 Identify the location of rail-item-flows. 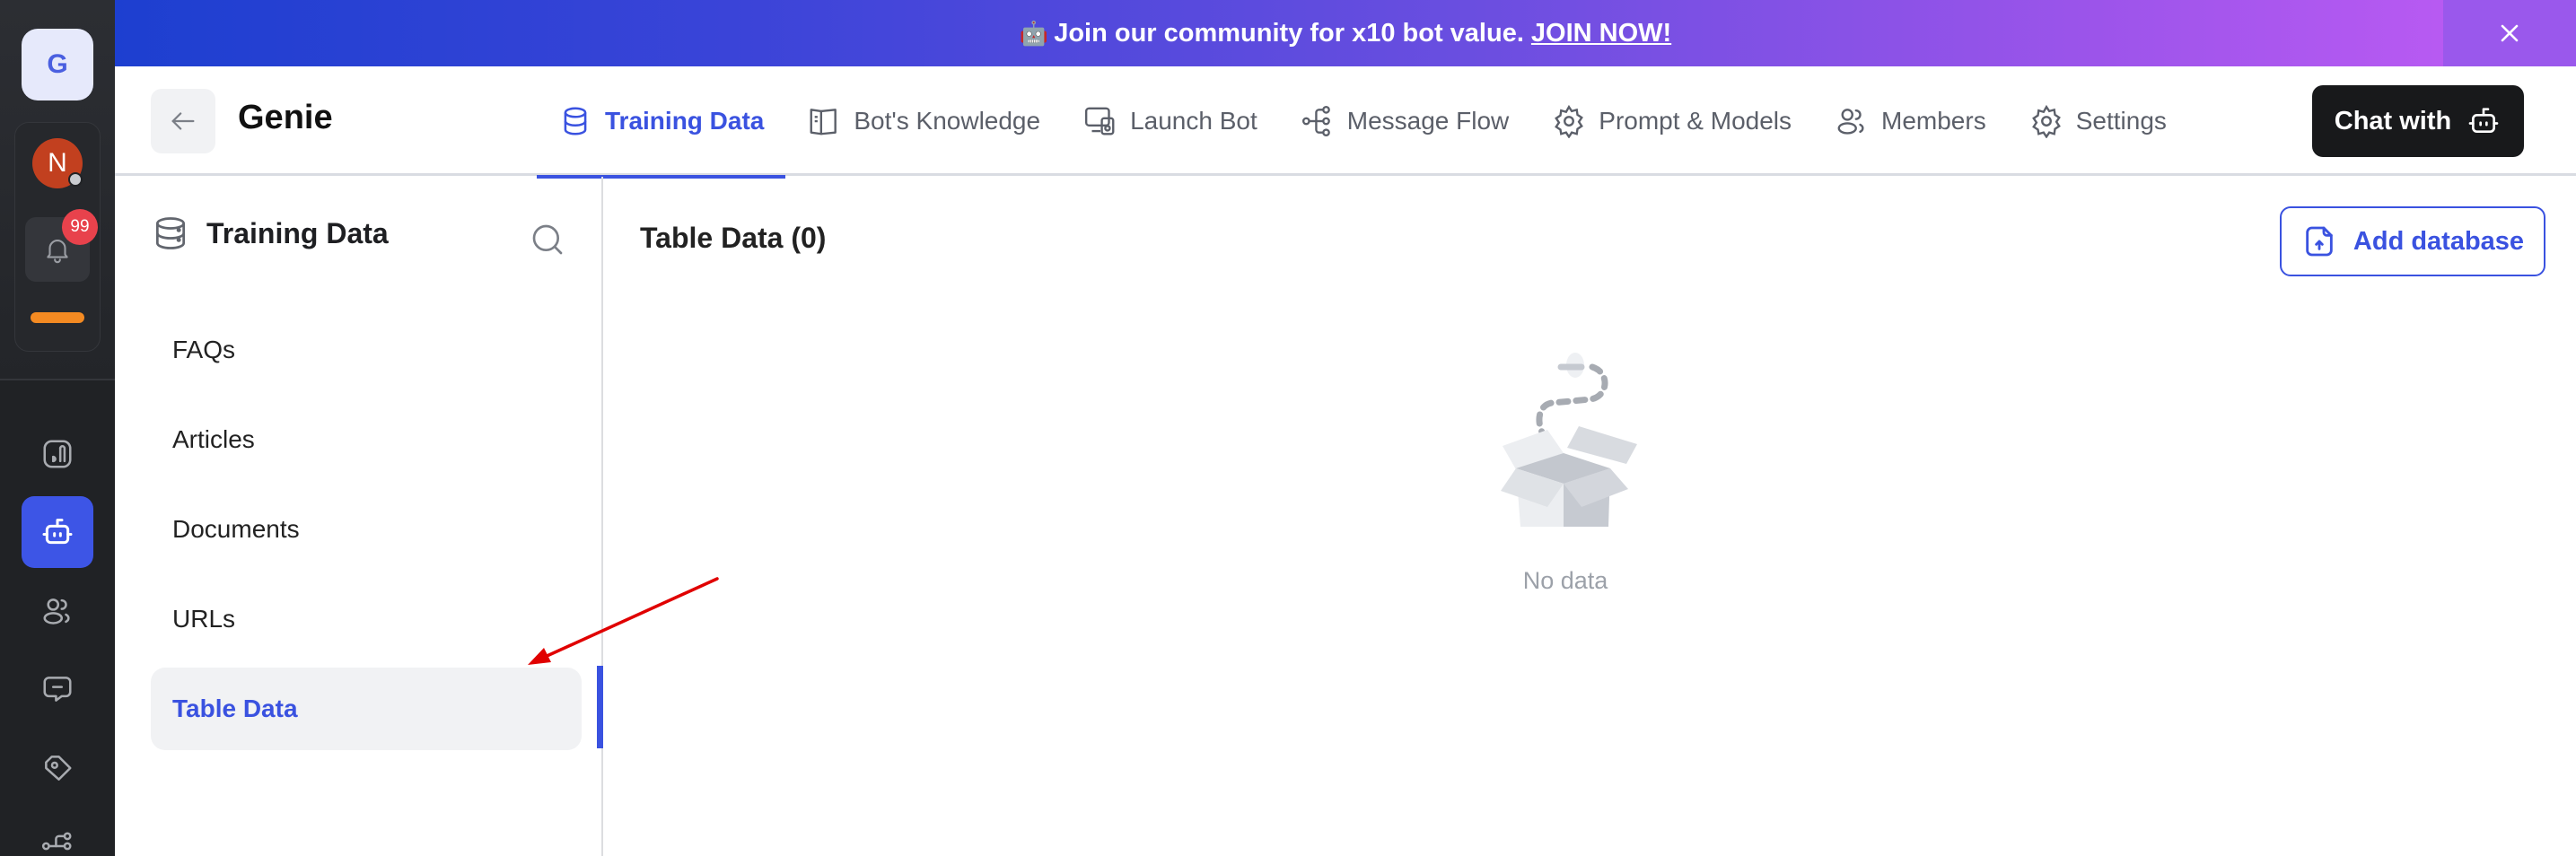
(57, 833).